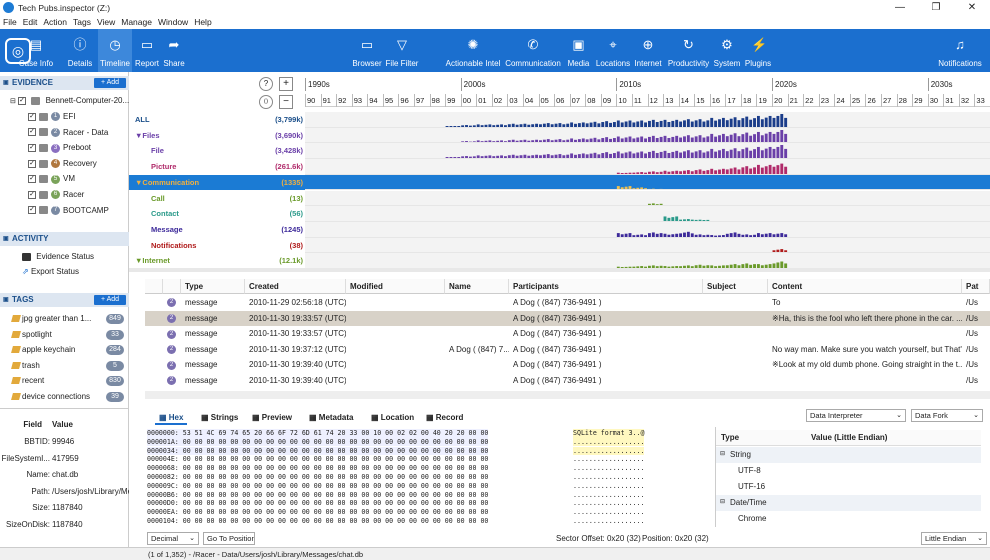 This screenshot has width=990, height=560. Describe the element at coordinates (295, 286) in the screenshot. I see `column-header: Created` at that location.